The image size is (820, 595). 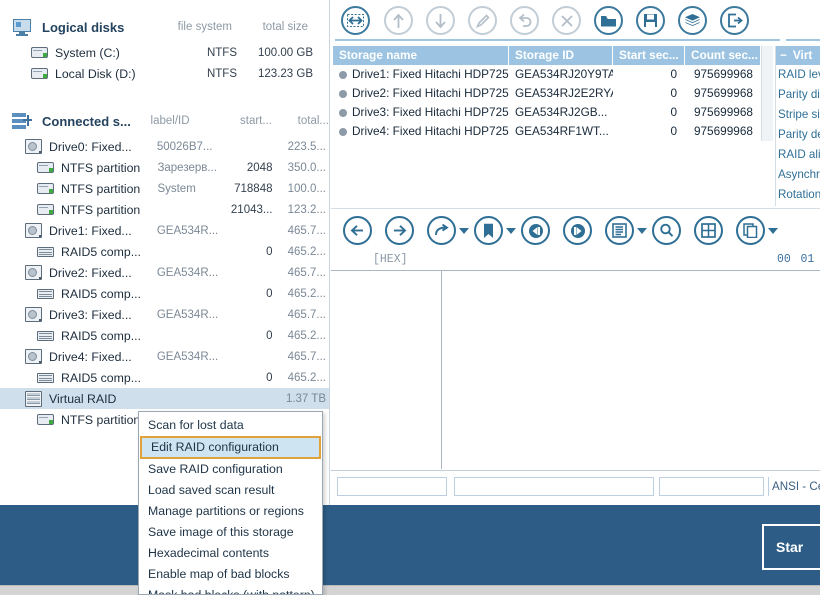 What do you see at coordinates (557, 40) in the screenshot?
I see `toolbar-divider` at bounding box center [557, 40].